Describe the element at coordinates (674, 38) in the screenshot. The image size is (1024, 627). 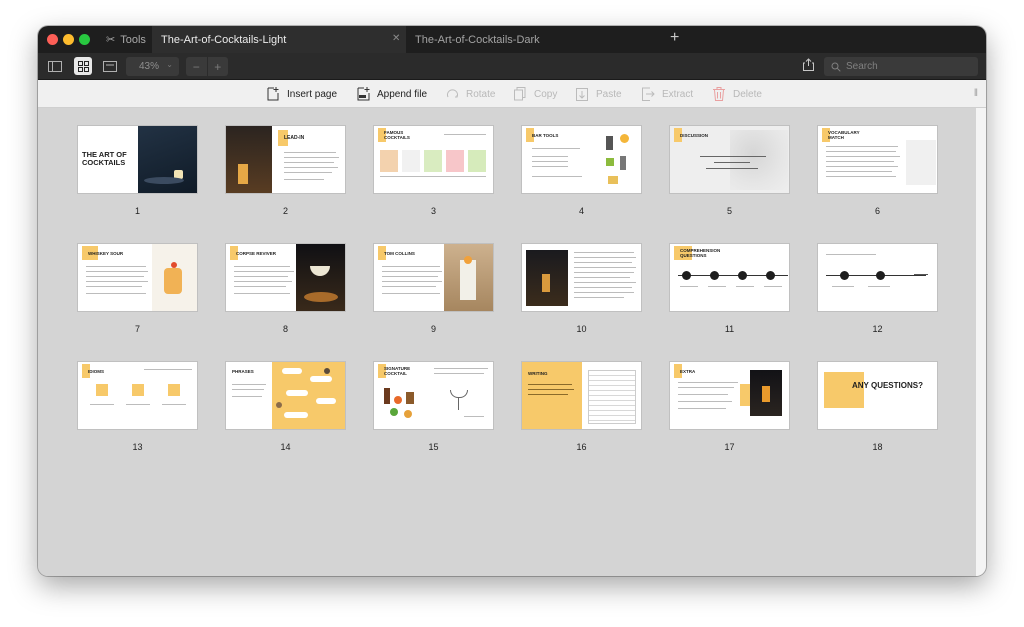
I see `new-tab-icon: +` at that location.